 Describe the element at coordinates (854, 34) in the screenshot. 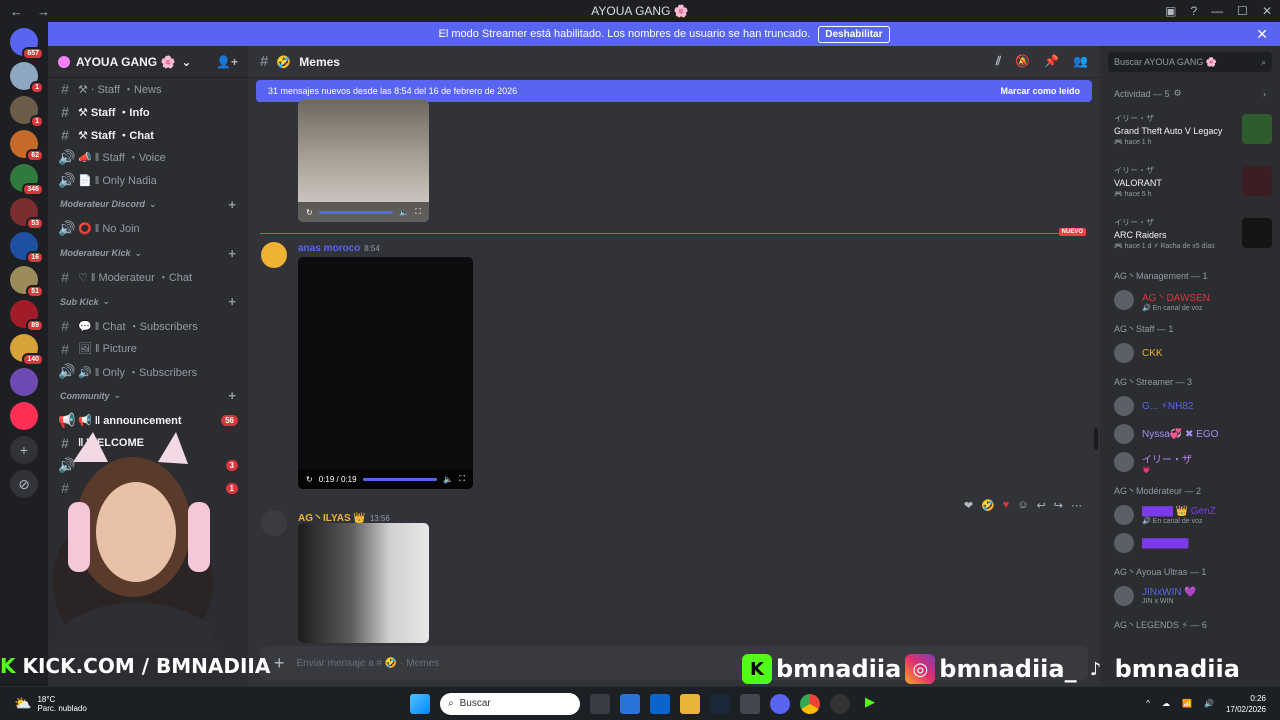

I see `disable-streamer-button: Deshabilitar` at that location.